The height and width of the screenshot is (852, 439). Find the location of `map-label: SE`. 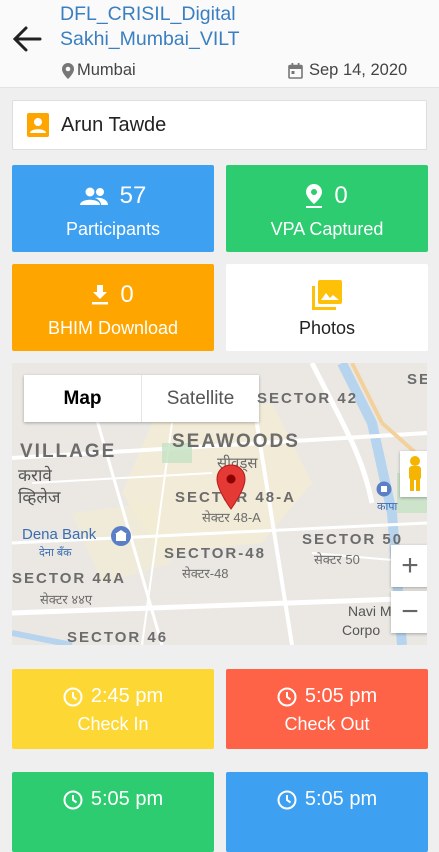

map-label: SE is located at coordinates (417, 379).